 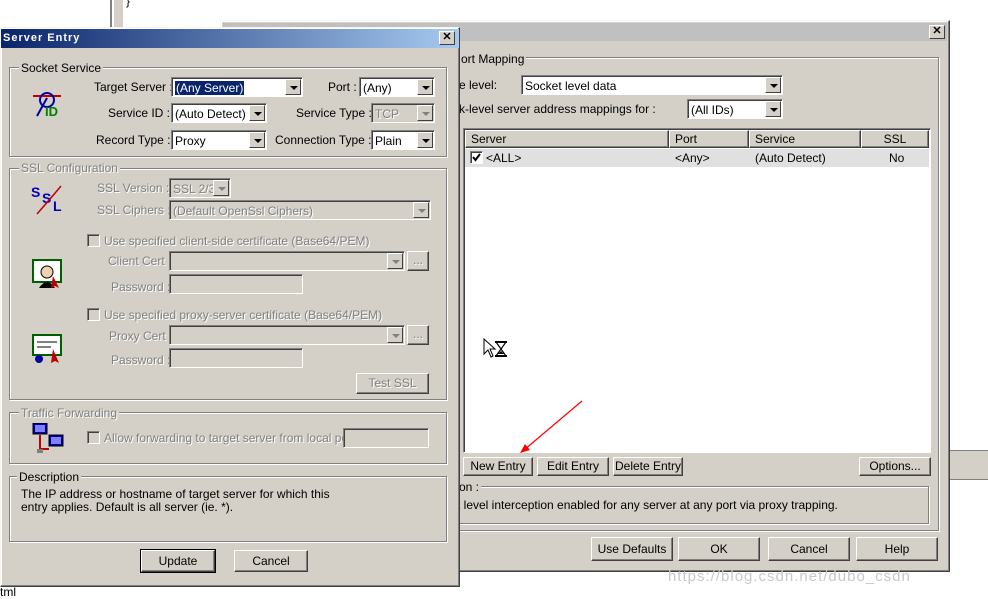 I want to click on row-service: (Auto Detect), so click(x=790, y=158).